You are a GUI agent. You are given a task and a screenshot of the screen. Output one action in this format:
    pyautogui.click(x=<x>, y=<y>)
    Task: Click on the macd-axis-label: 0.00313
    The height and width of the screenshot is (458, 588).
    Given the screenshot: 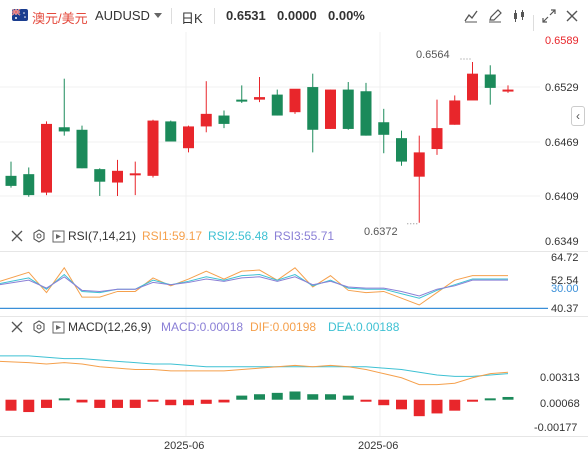 What is the action you would take?
    pyautogui.click(x=560, y=378)
    